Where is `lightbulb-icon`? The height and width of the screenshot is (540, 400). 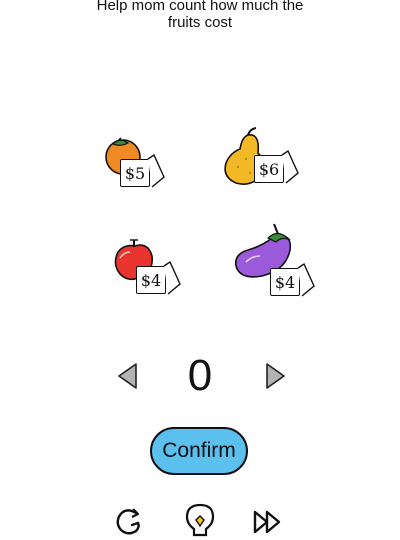 lightbulb-icon is located at coordinates (200, 520).